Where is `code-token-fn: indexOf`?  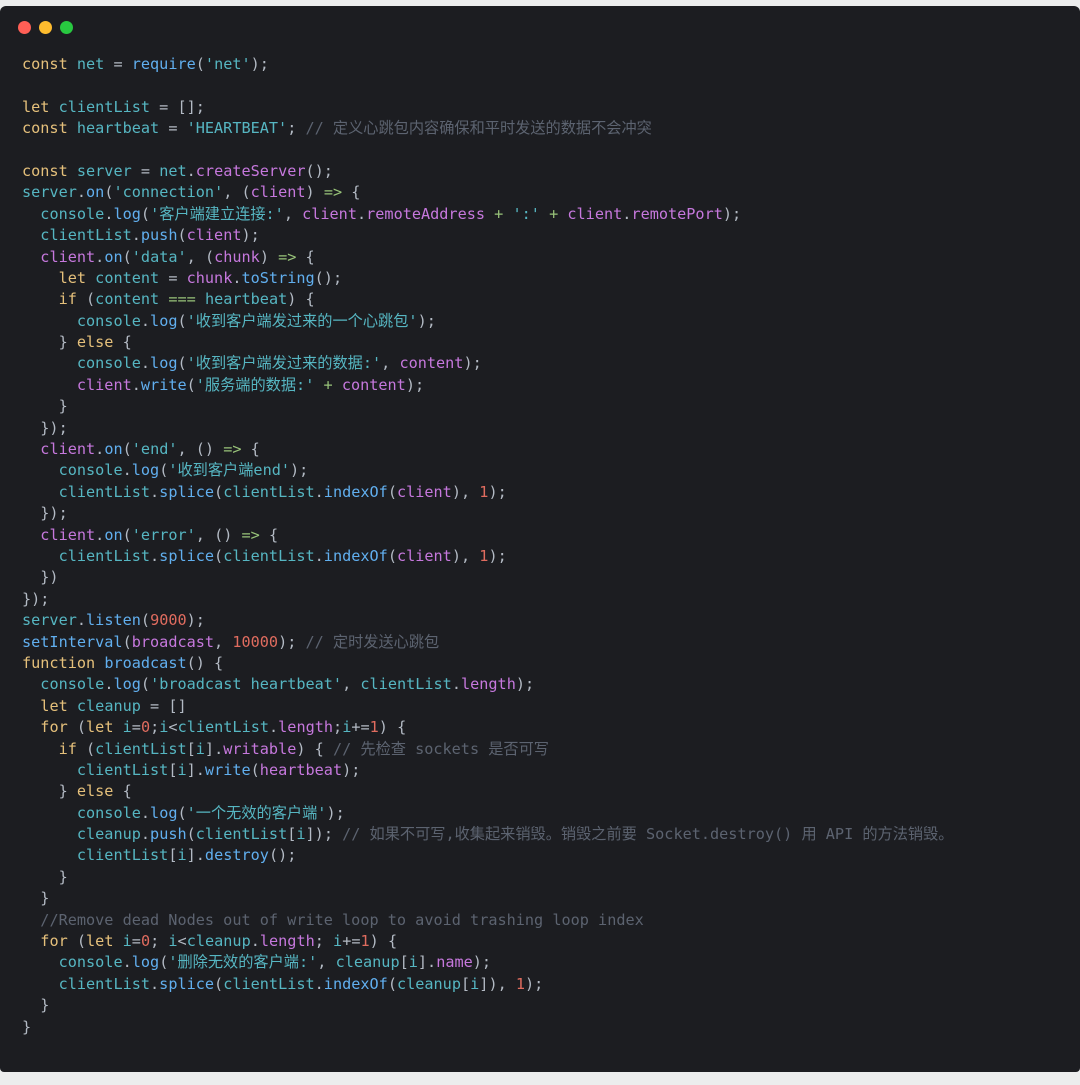
code-token-fn: indexOf is located at coordinates (355, 555).